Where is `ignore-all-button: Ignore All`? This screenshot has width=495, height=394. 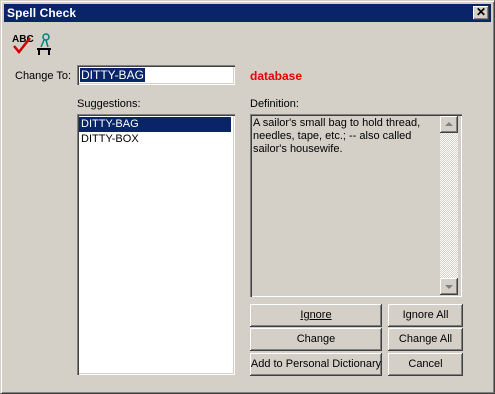
ignore-all-button: Ignore All is located at coordinates (425, 315).